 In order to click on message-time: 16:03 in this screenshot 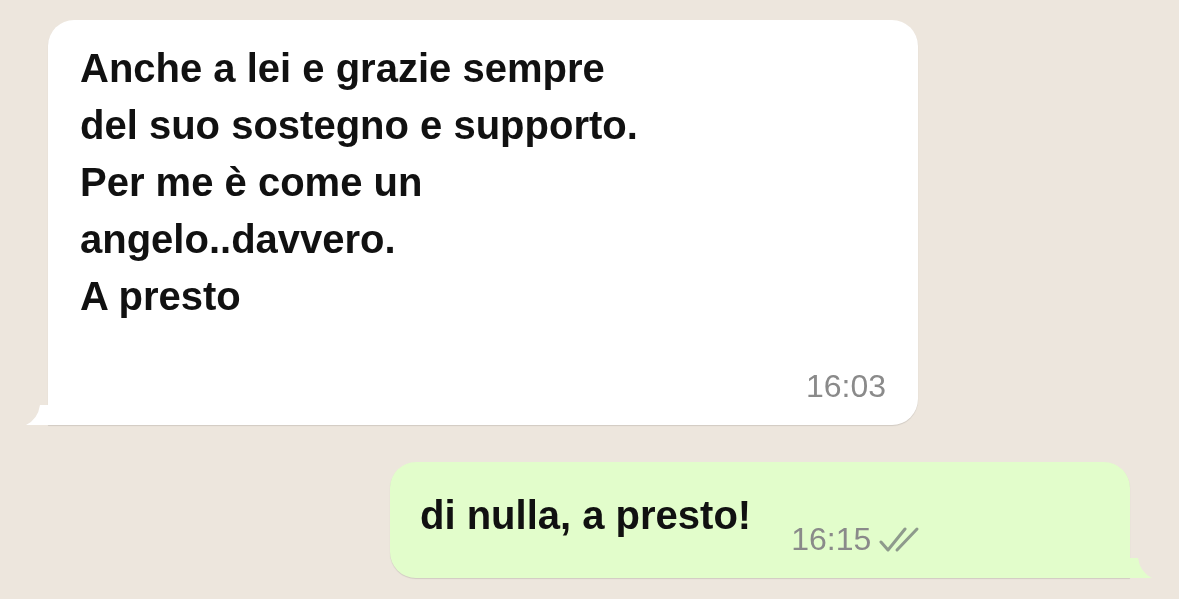, I will do `click(845, 386)`.